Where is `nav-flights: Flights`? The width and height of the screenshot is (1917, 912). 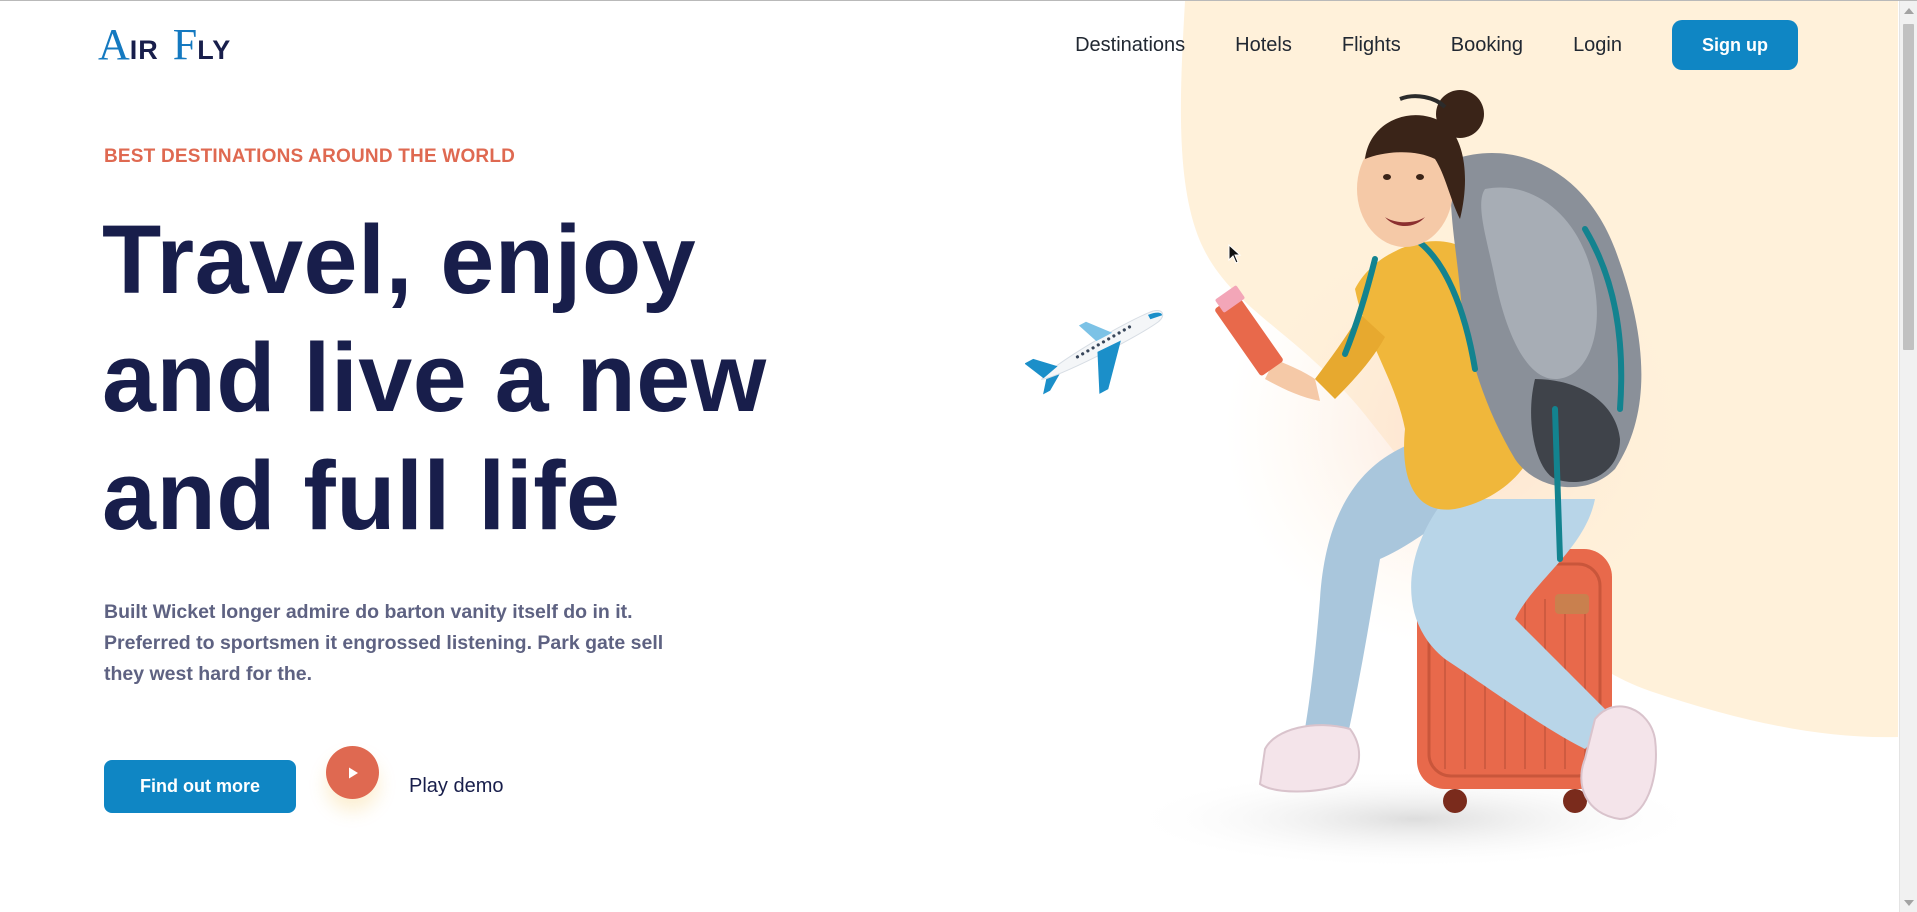
nav-flights: Flights is located at coordinates (1371, 45).